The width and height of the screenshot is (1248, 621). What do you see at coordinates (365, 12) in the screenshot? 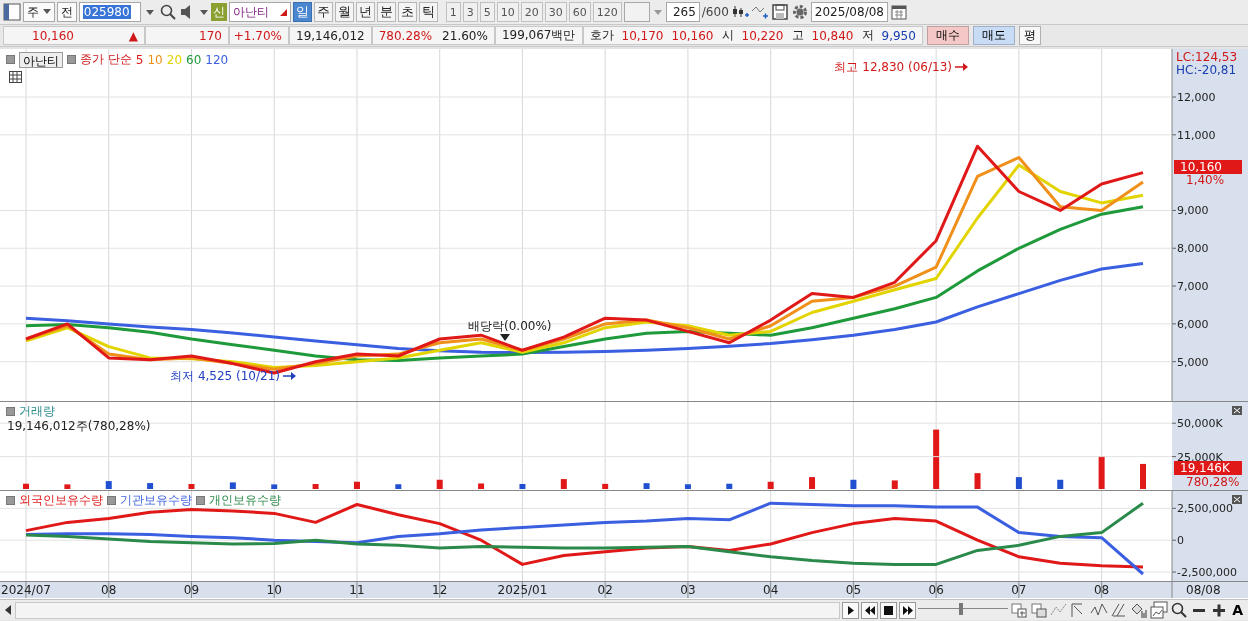
I see `period-tab: 년` at bounding box center [365, 12].